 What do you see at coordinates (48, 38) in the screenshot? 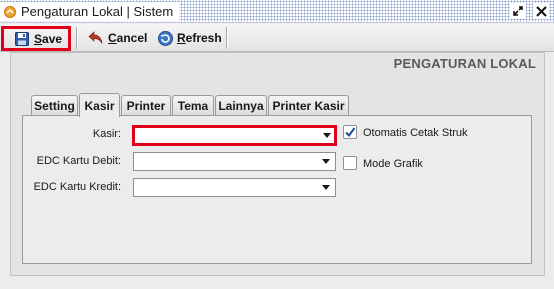
I see `save-label: Save` at bounding box center [48, 38].